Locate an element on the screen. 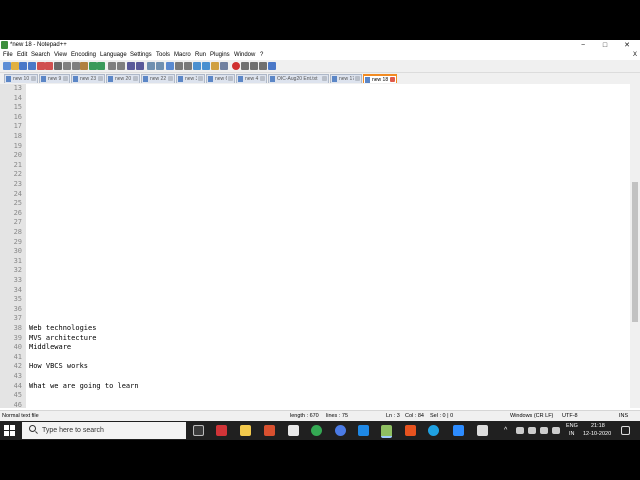 This screenshot has width=640, height=480. language-indicator: ENG is located at coordinates (572, 426).